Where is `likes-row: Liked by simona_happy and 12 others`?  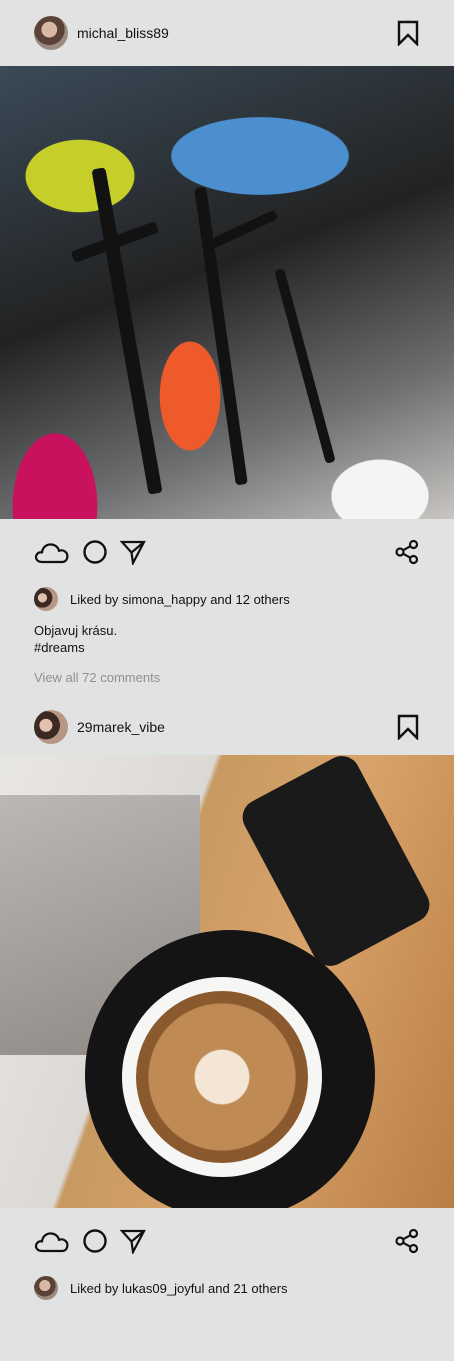
likes-row: Liked by simona_happy and 12 others is located at coordinates (227, 599).